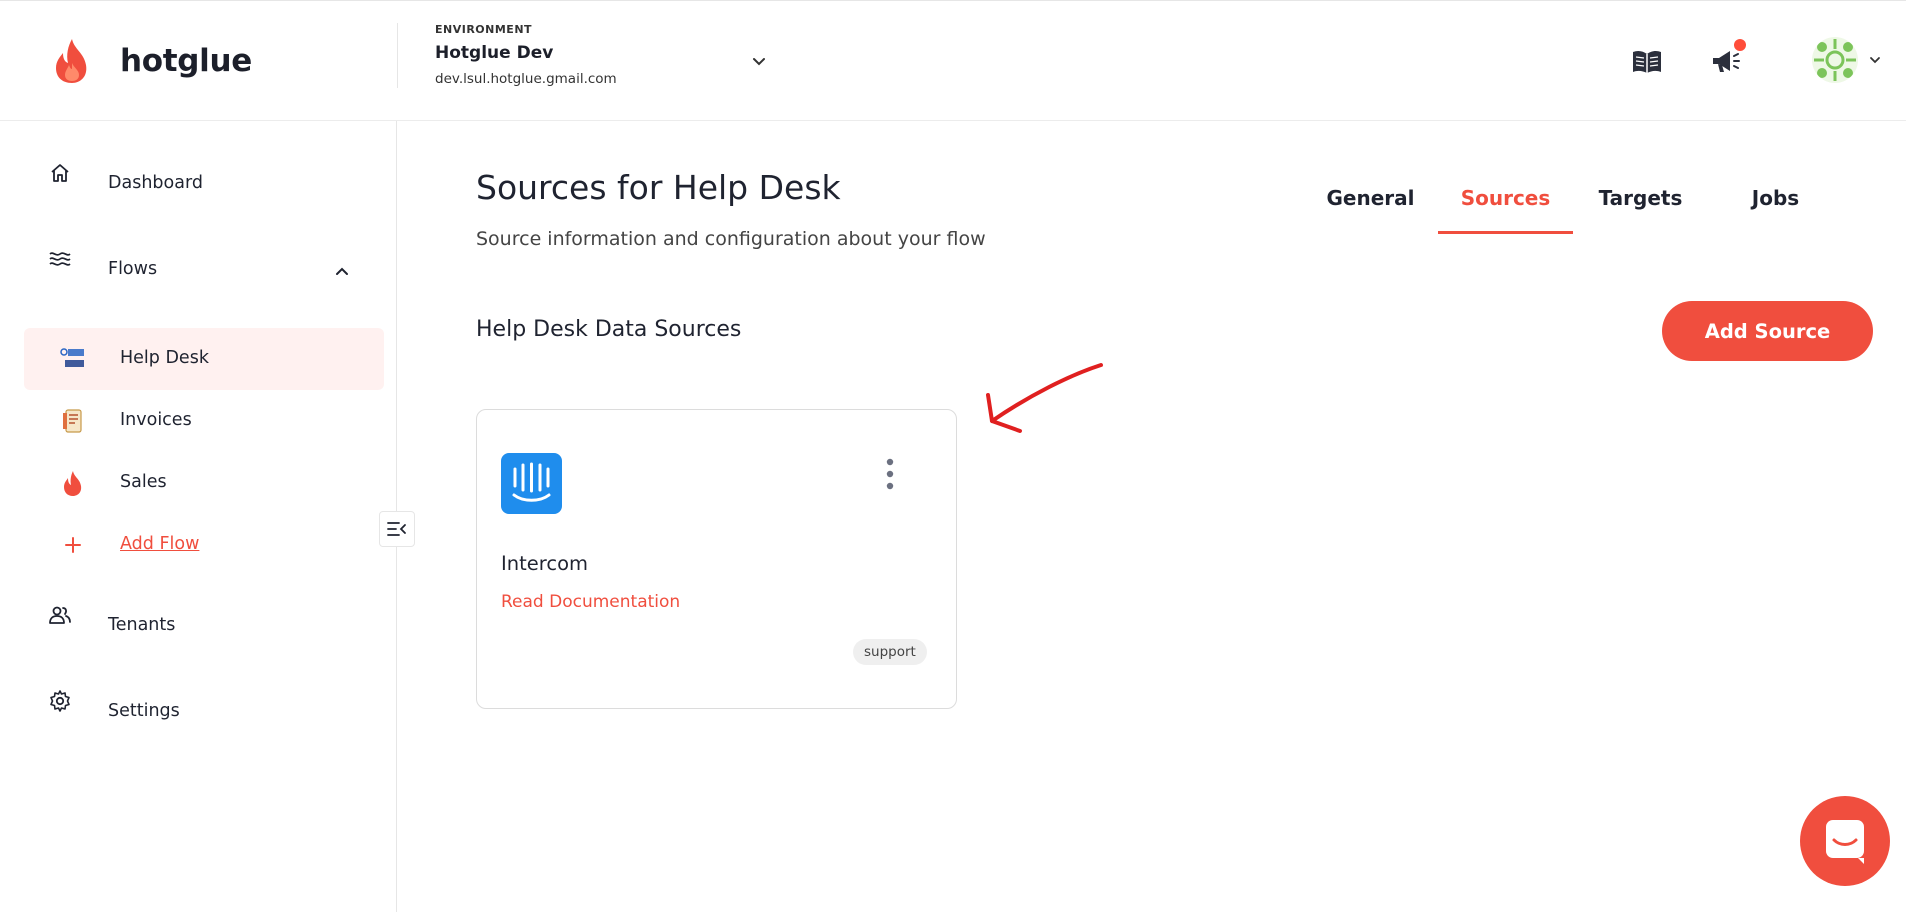 This screenshot has width=1906, height=912. What do you see at coordinates (1370, 201) in the screenshot?
I see `tab-general: General` at bounding box center [1370, 201].